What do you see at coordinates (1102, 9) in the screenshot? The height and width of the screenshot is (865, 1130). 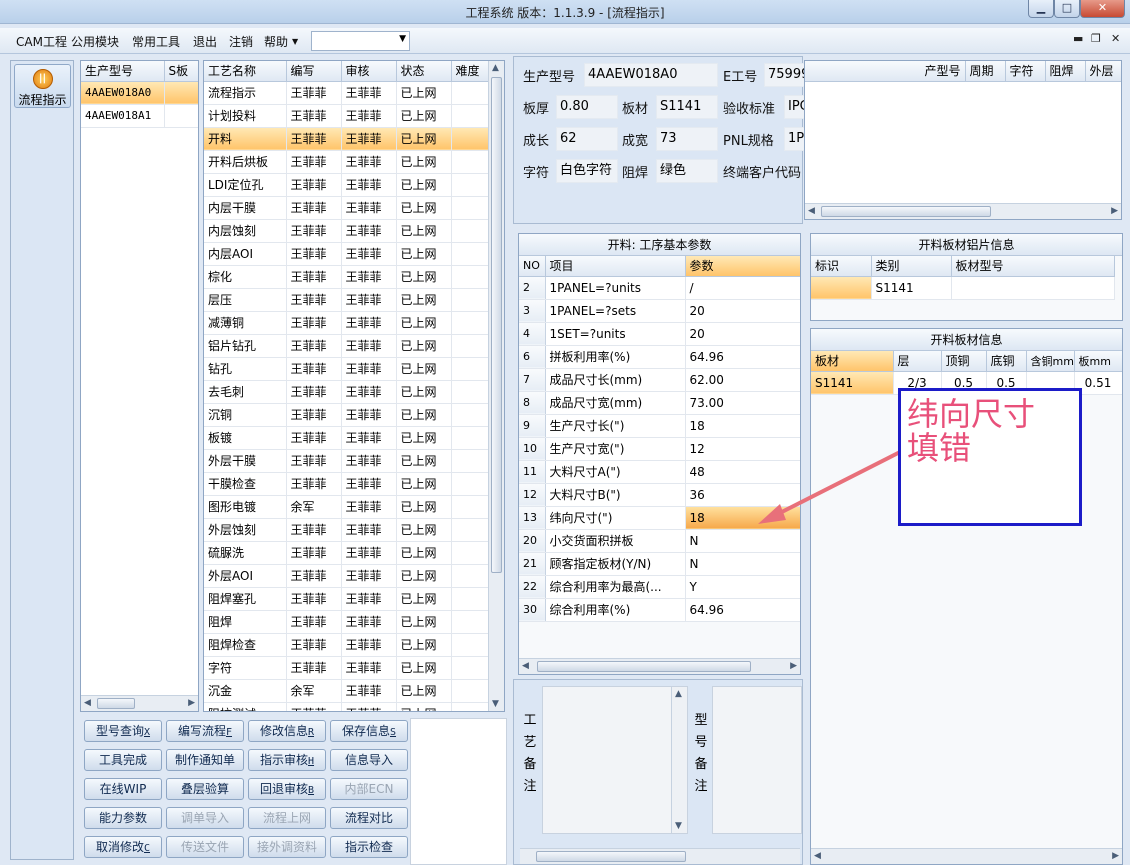 I see `close-button: ✕` at bounding box center [1102, 9].